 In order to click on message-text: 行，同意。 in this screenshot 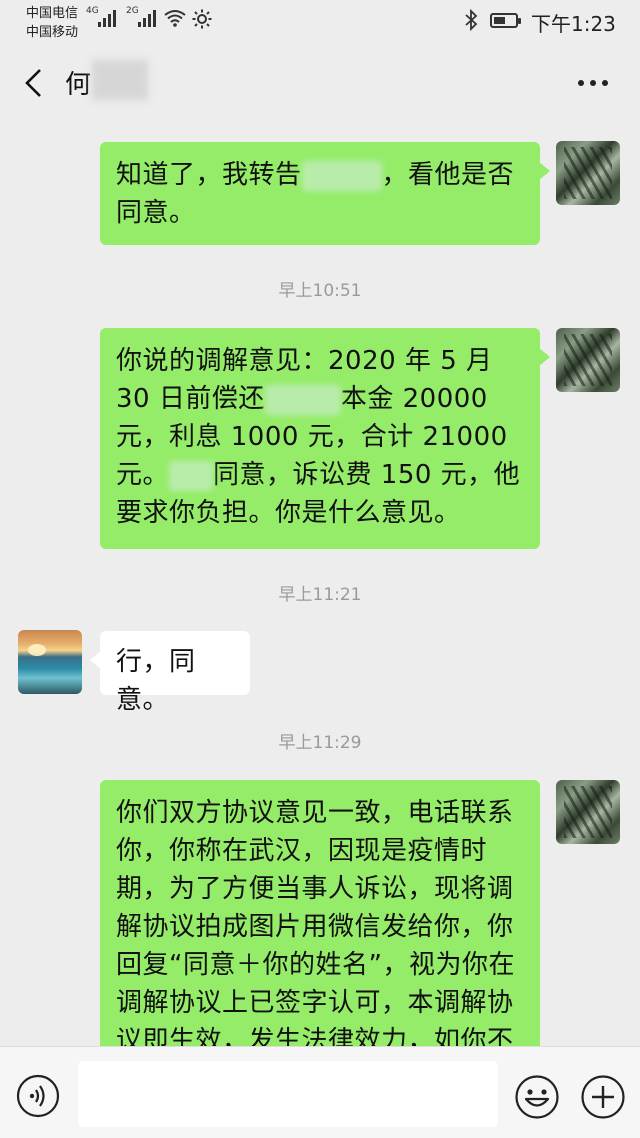, I will do `click(156, 681)`.